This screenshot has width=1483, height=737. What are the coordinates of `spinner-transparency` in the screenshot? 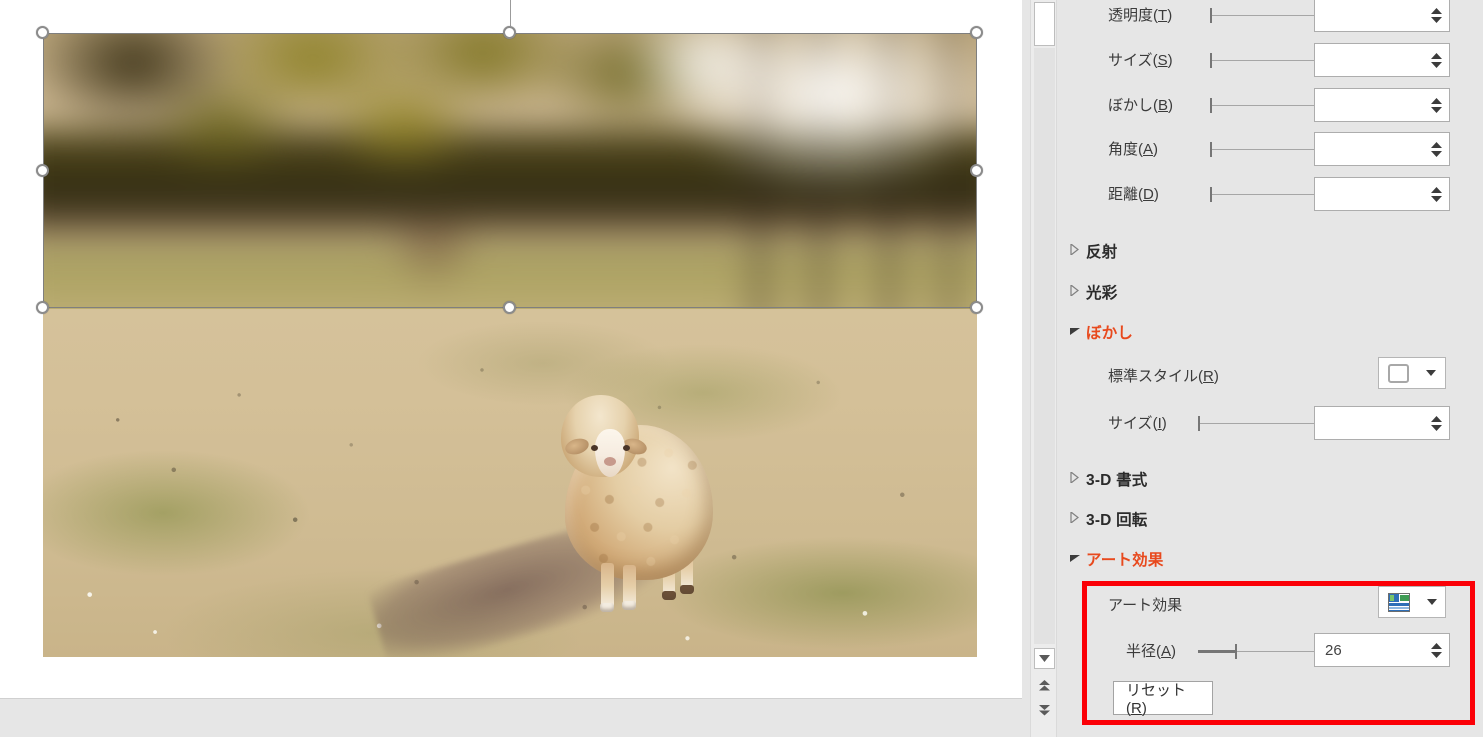 It's located at (1436, 15).